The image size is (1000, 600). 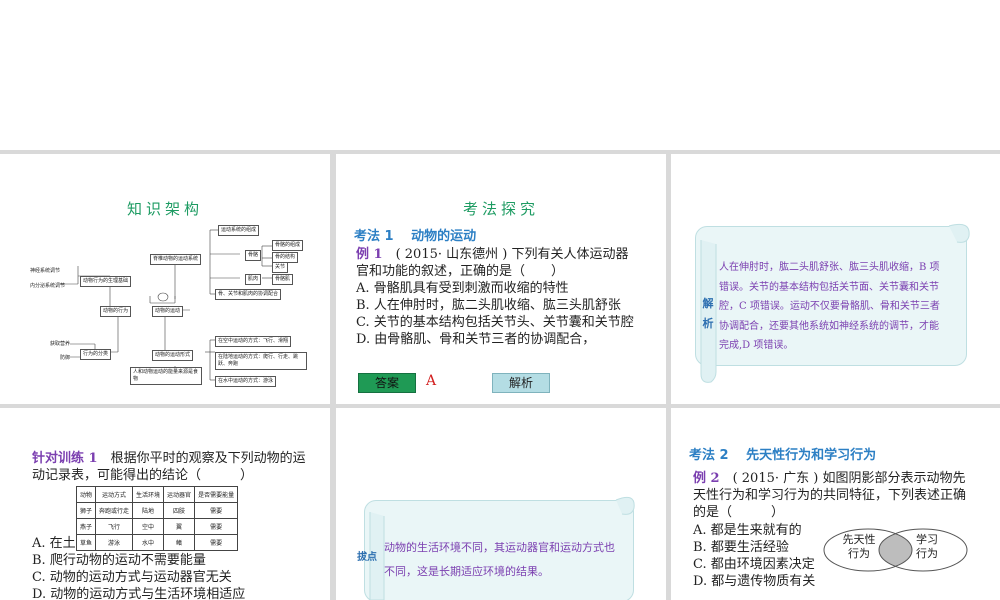 What do you see at coordinates (754, 581) in the screenshot?
I see `option-d: D. 都与遗传物质有关` at bounding box center [754, 581].